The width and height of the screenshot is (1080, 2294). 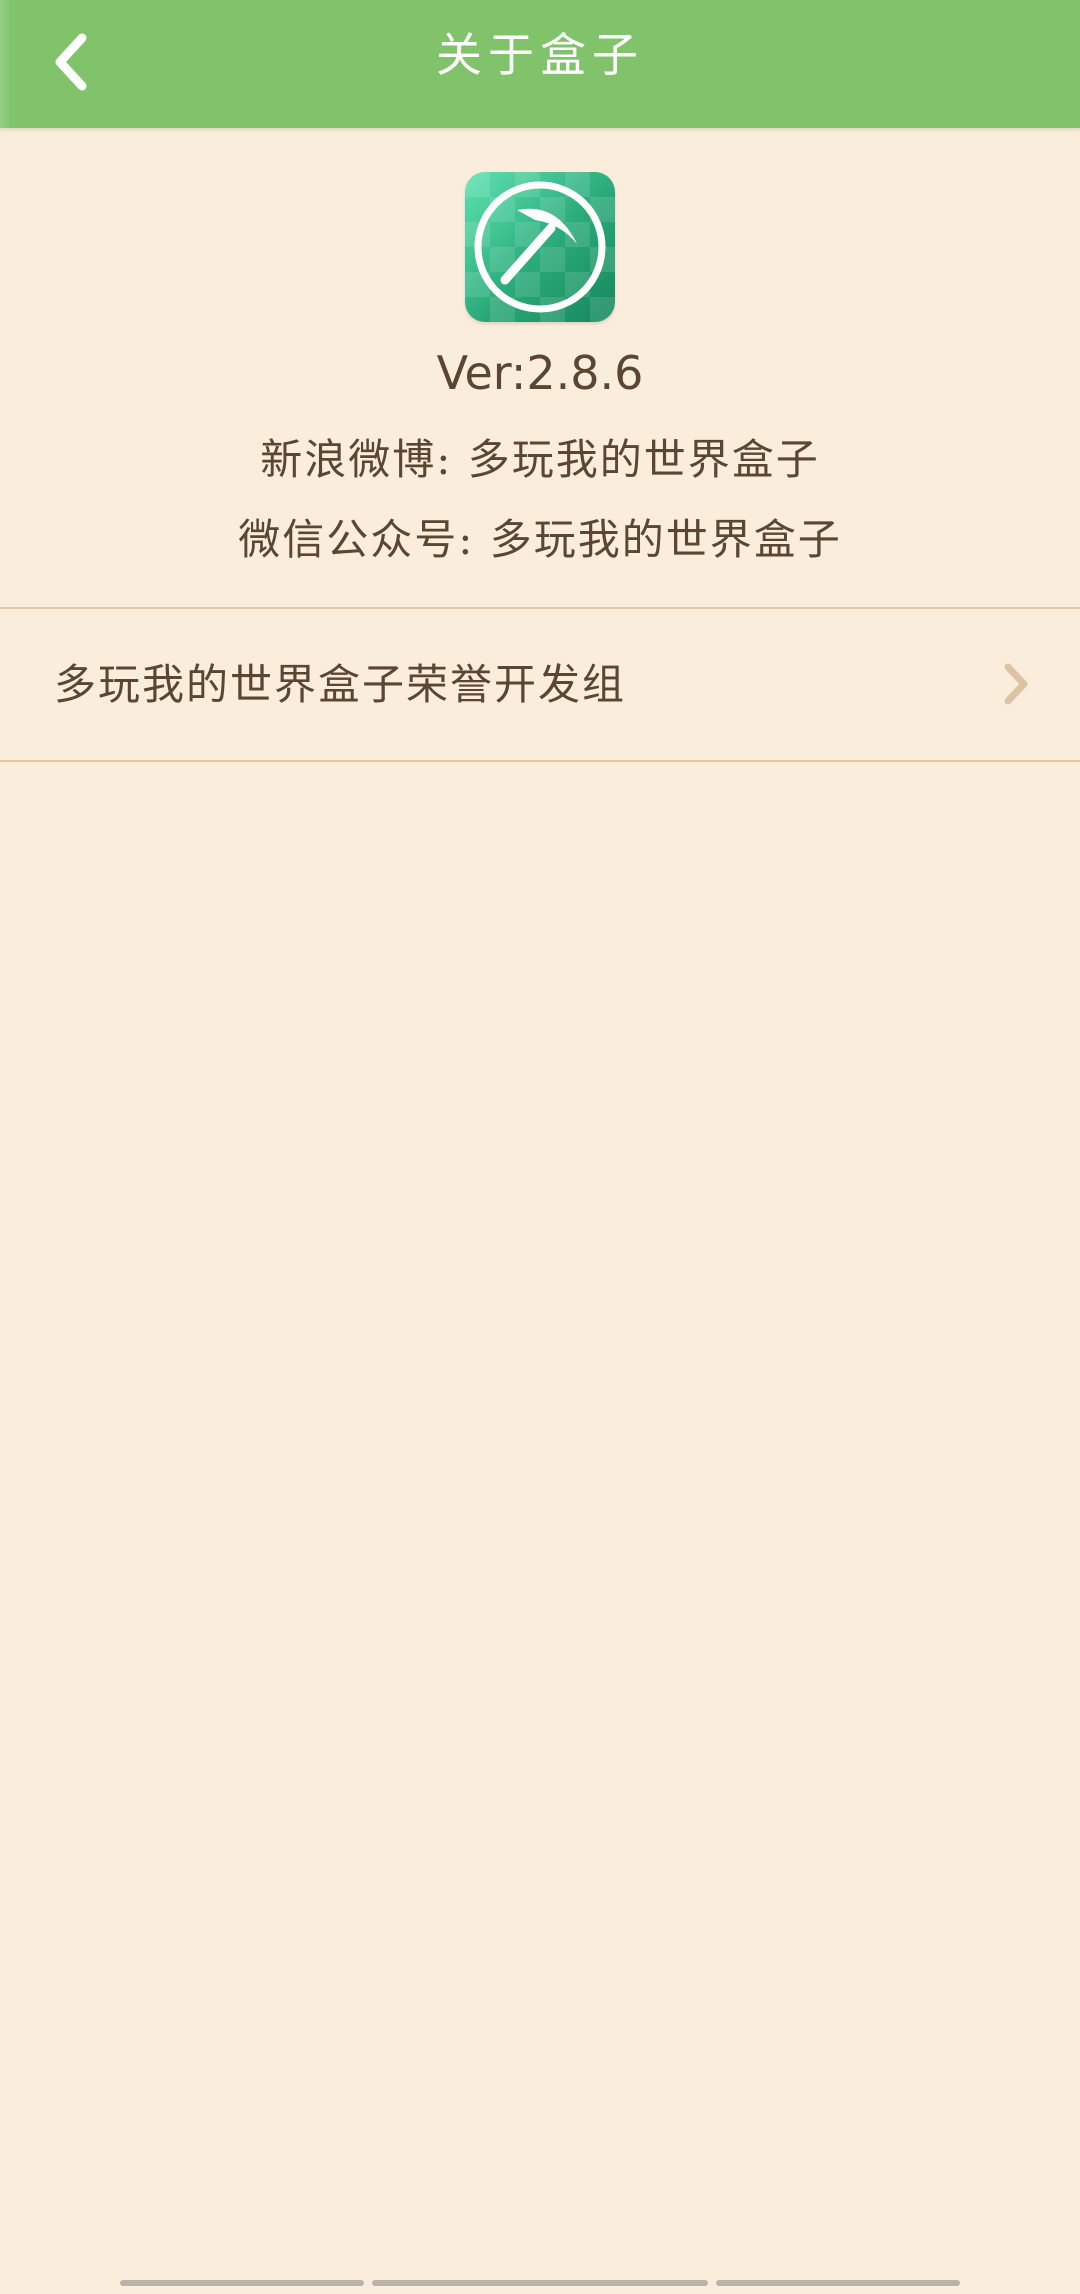 I want to click on app-logo, so click(x=540, y=247).